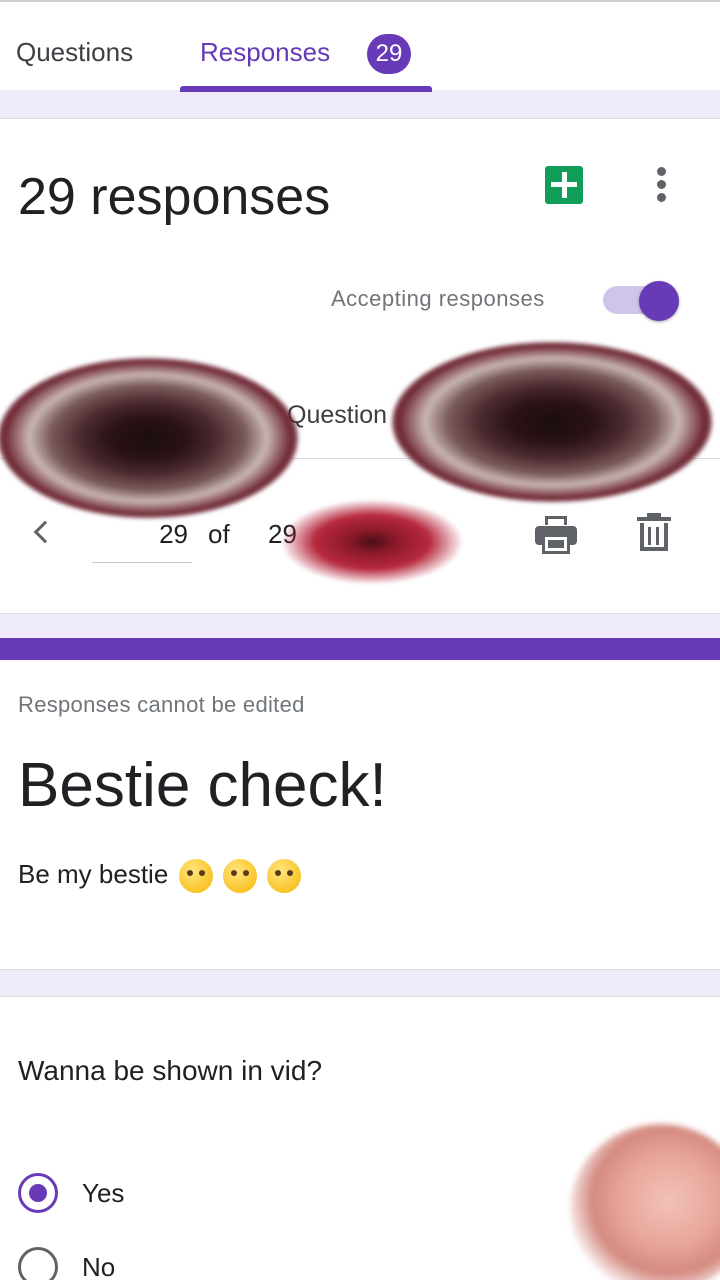 This screenshot has width=720, height=1280. I want to click on sheets-icon, so click(564, 185).